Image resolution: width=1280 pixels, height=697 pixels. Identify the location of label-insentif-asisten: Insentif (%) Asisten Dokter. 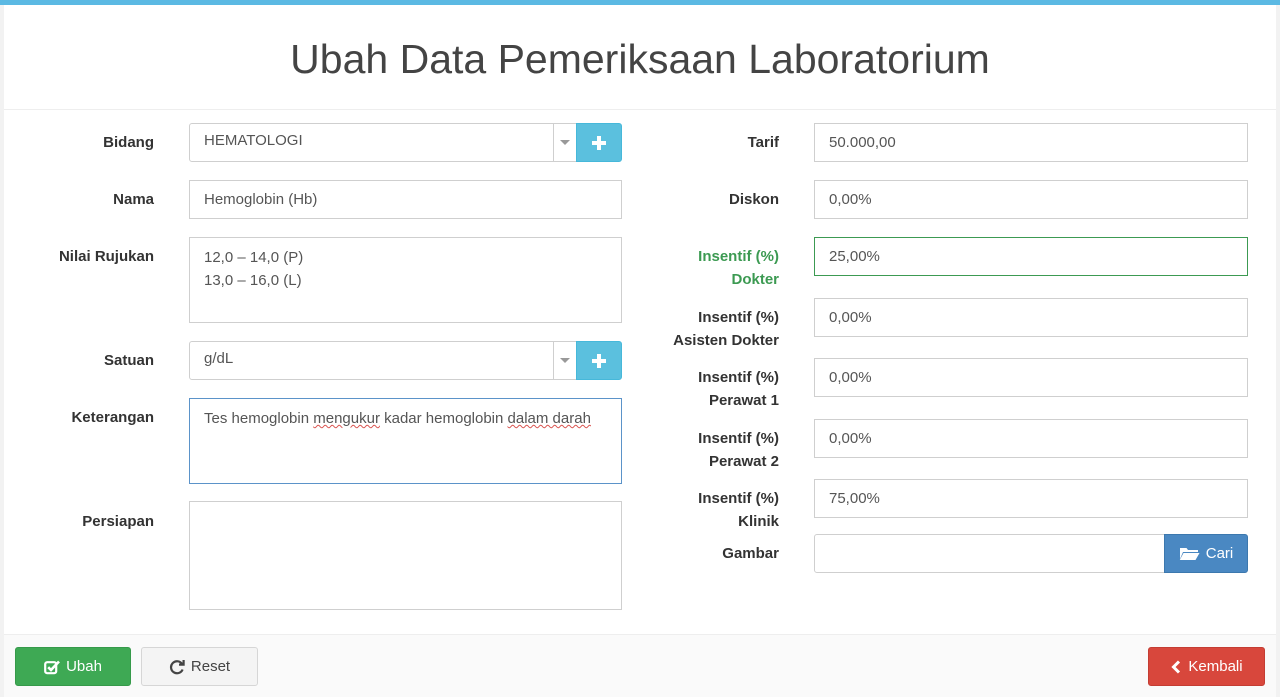
(726, 329).